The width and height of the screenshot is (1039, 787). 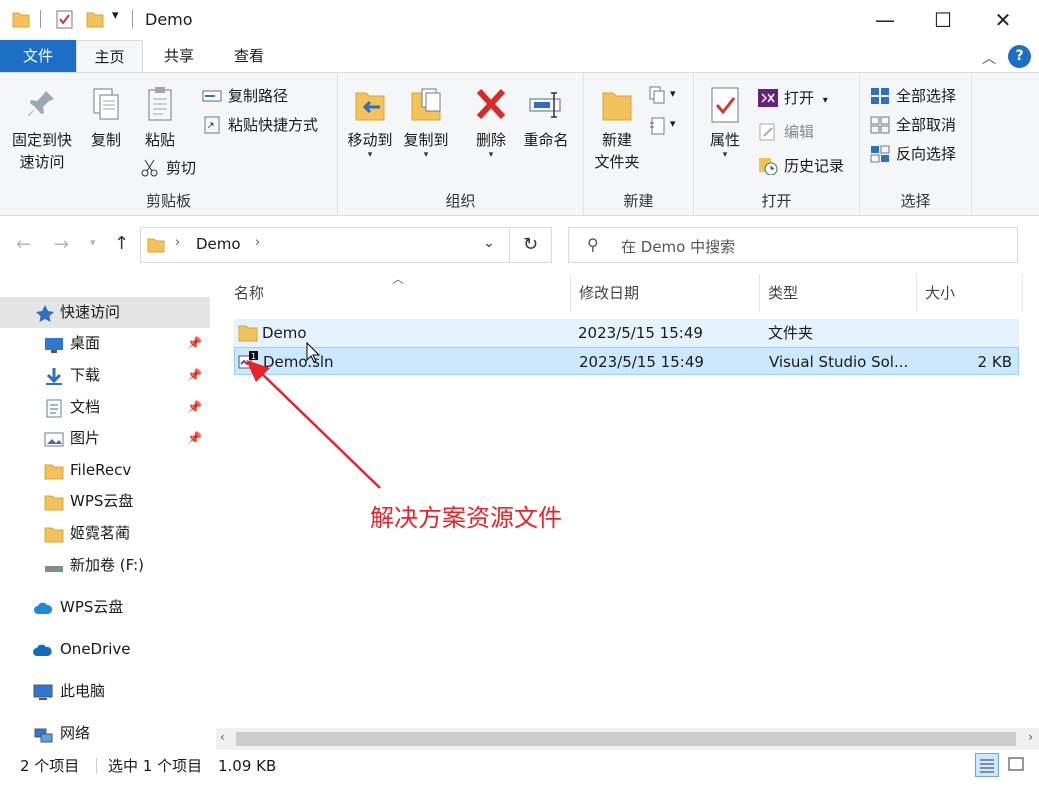 I want to click on ribbon-tabs: 文件 主页 共享 查看 ︿ ?, so click(x=519, y=57).